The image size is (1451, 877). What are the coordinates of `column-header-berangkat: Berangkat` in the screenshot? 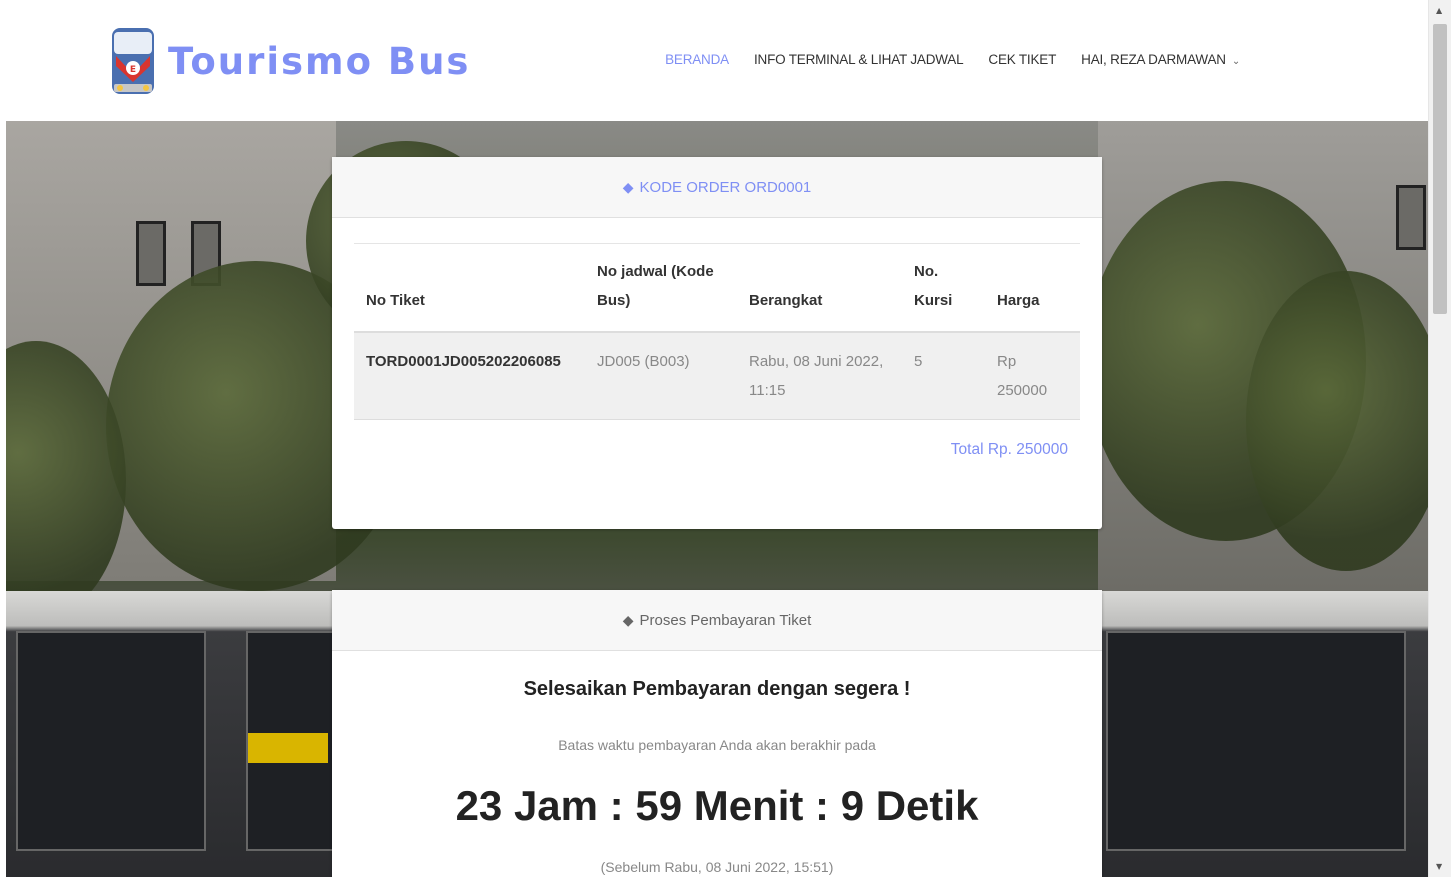 It's located at (819, 288).